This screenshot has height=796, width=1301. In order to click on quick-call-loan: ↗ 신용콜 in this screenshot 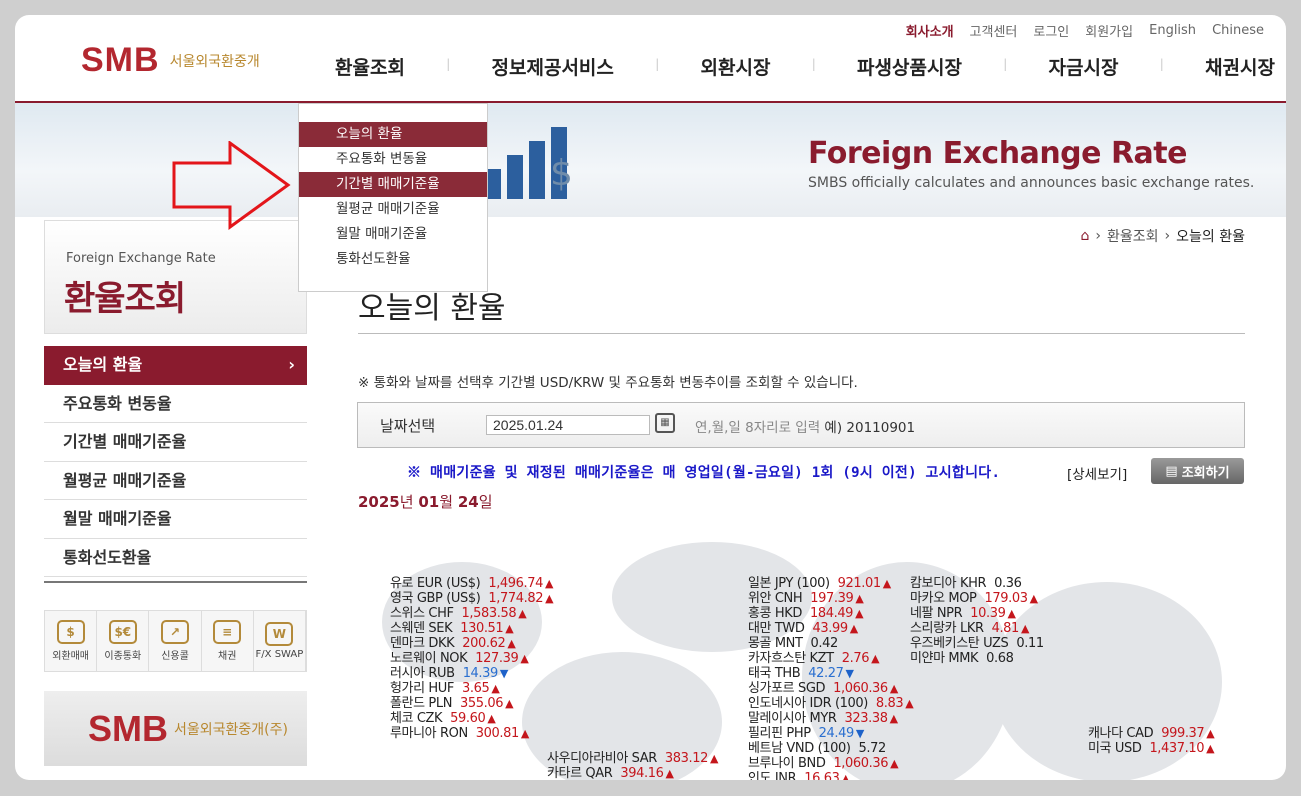, I will do `click(175, 641)`.